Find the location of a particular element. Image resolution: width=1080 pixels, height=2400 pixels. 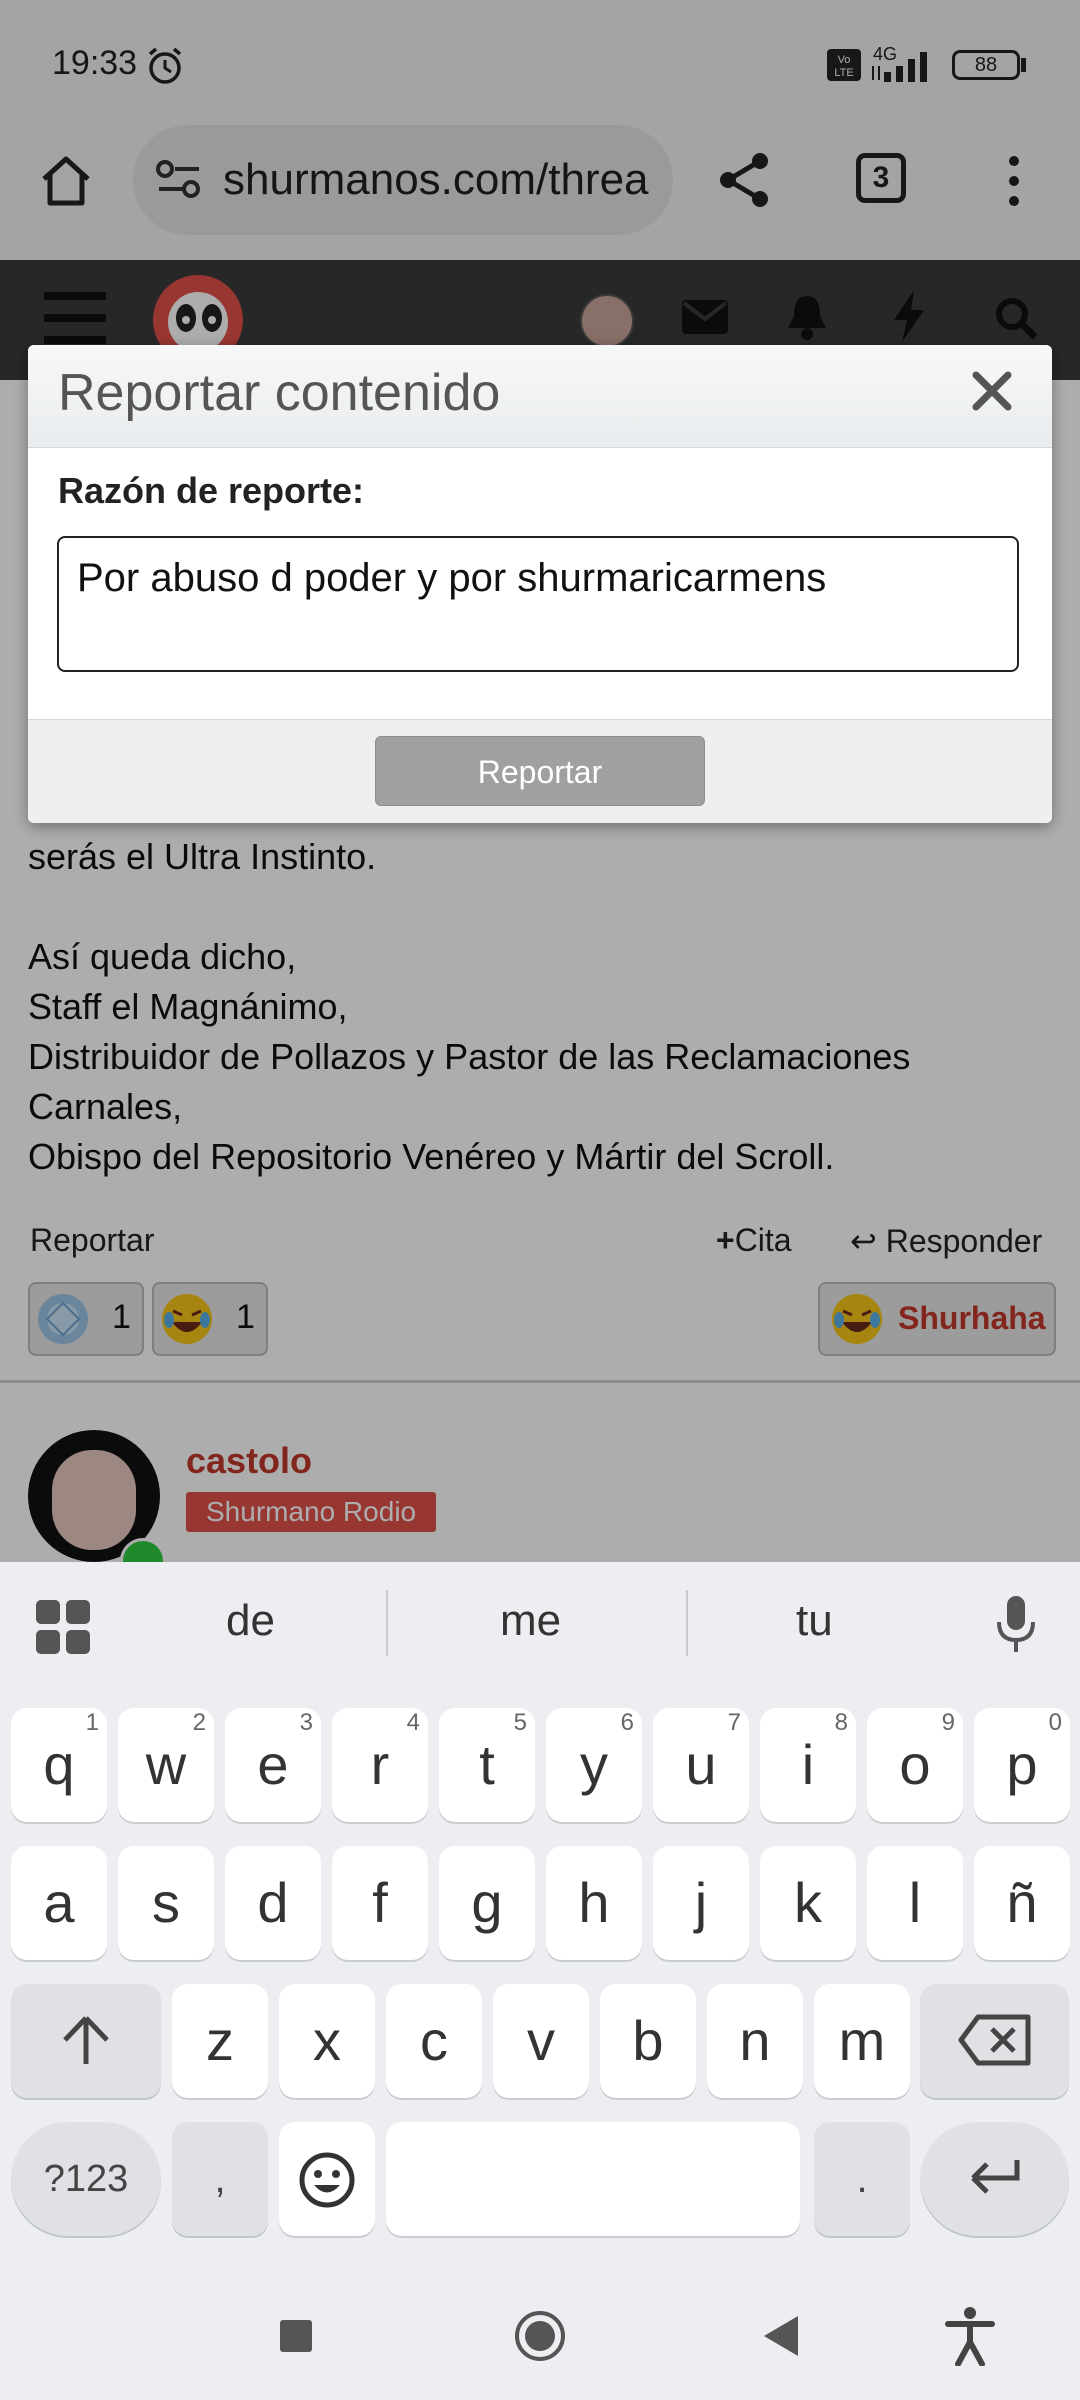

key-label: q is located at coordinates (59, 1764).